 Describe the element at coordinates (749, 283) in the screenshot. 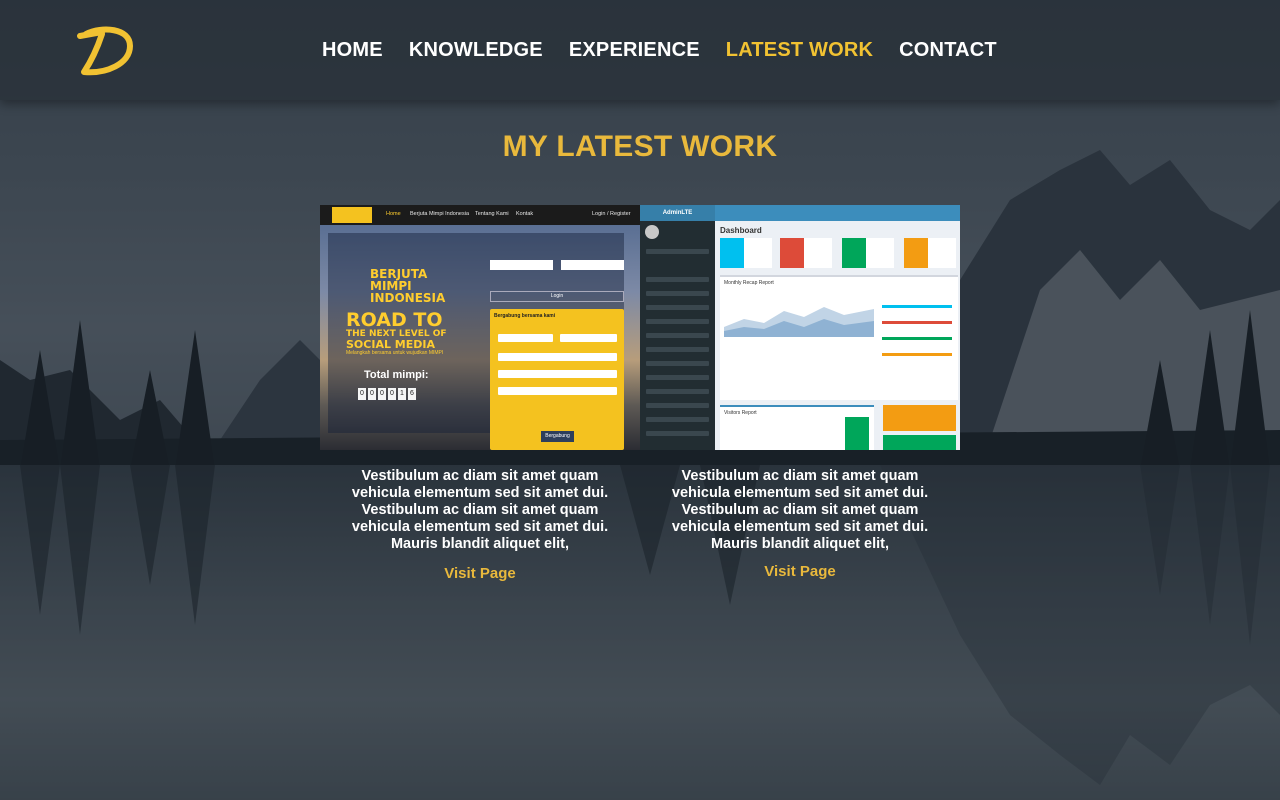

I see `thumb-report-title: Monthly Recap Report` at that location.